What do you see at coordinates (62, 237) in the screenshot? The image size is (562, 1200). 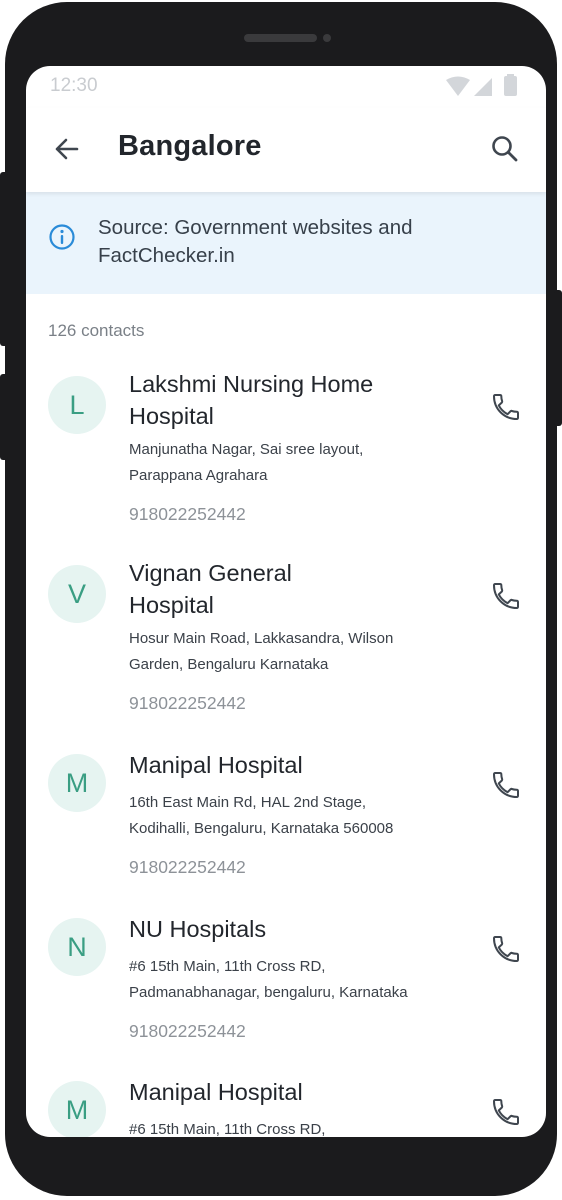 I see `info-icon` at bounding box center [62, 237].